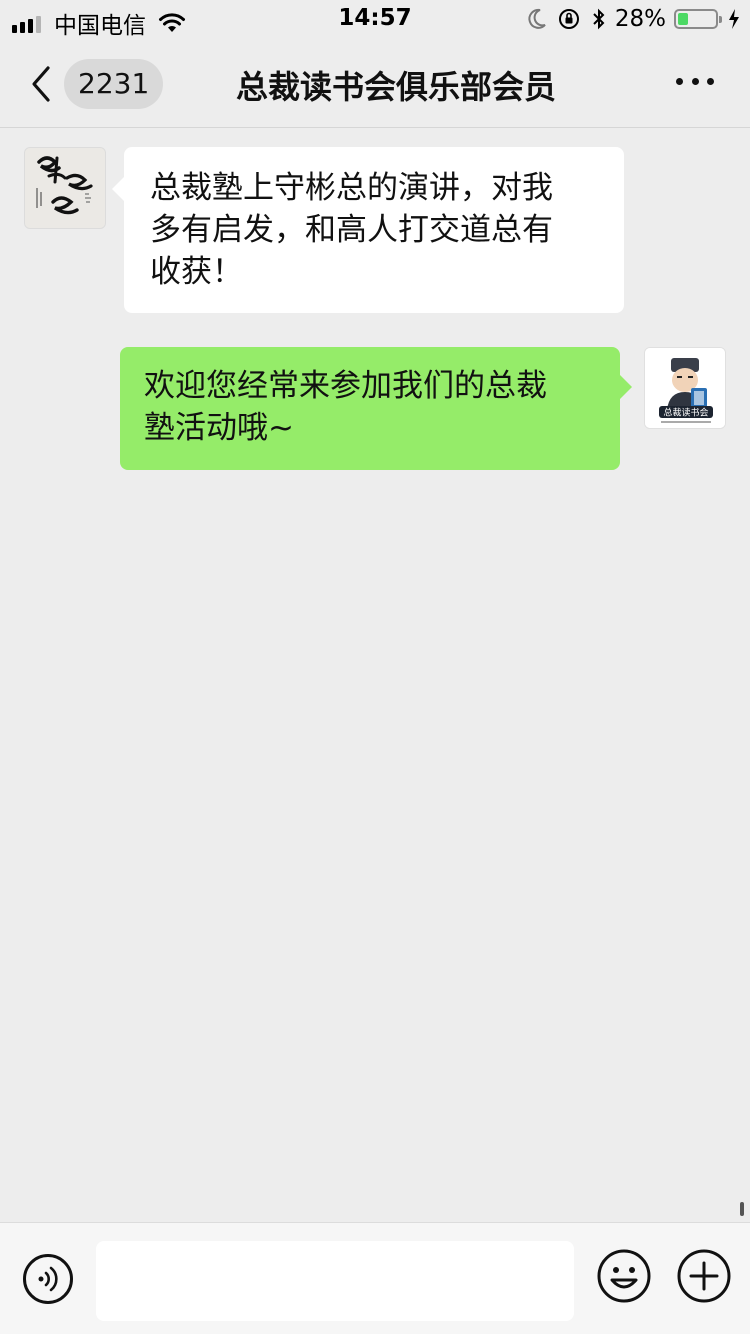 The width and height of the screenshot is (750, 1334). Describe the element at coordinates (568, 19) in the screenshot. I see `rotation-lock-icon` at that location.